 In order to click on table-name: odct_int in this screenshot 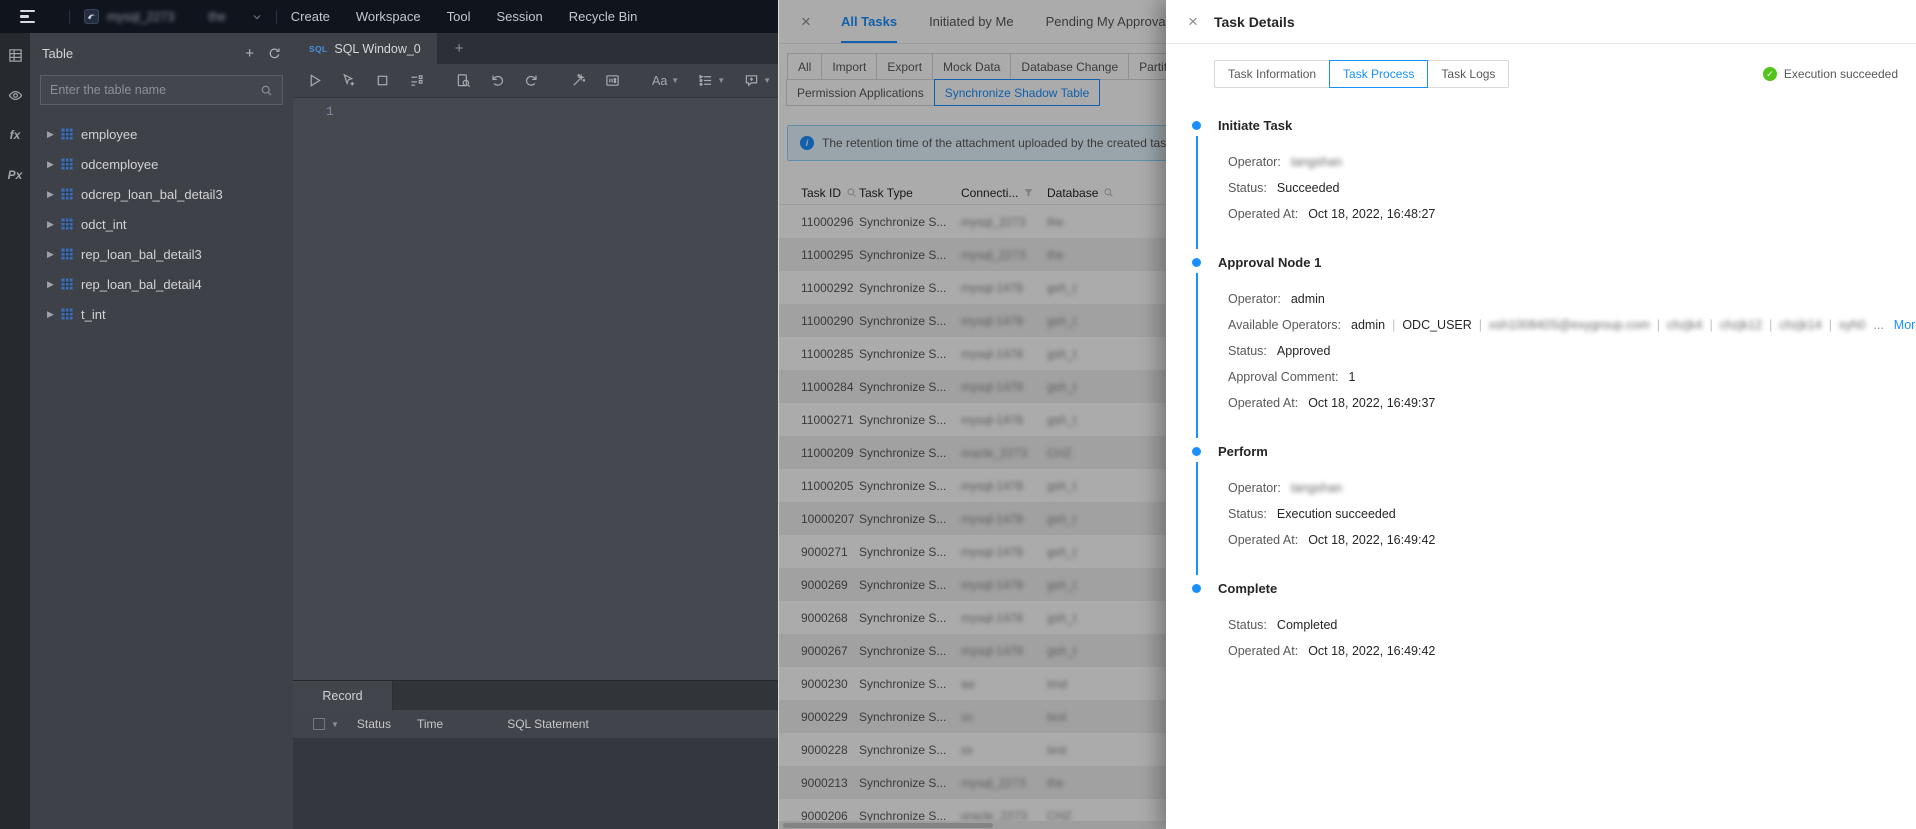, I will do `click(104, 224)`.